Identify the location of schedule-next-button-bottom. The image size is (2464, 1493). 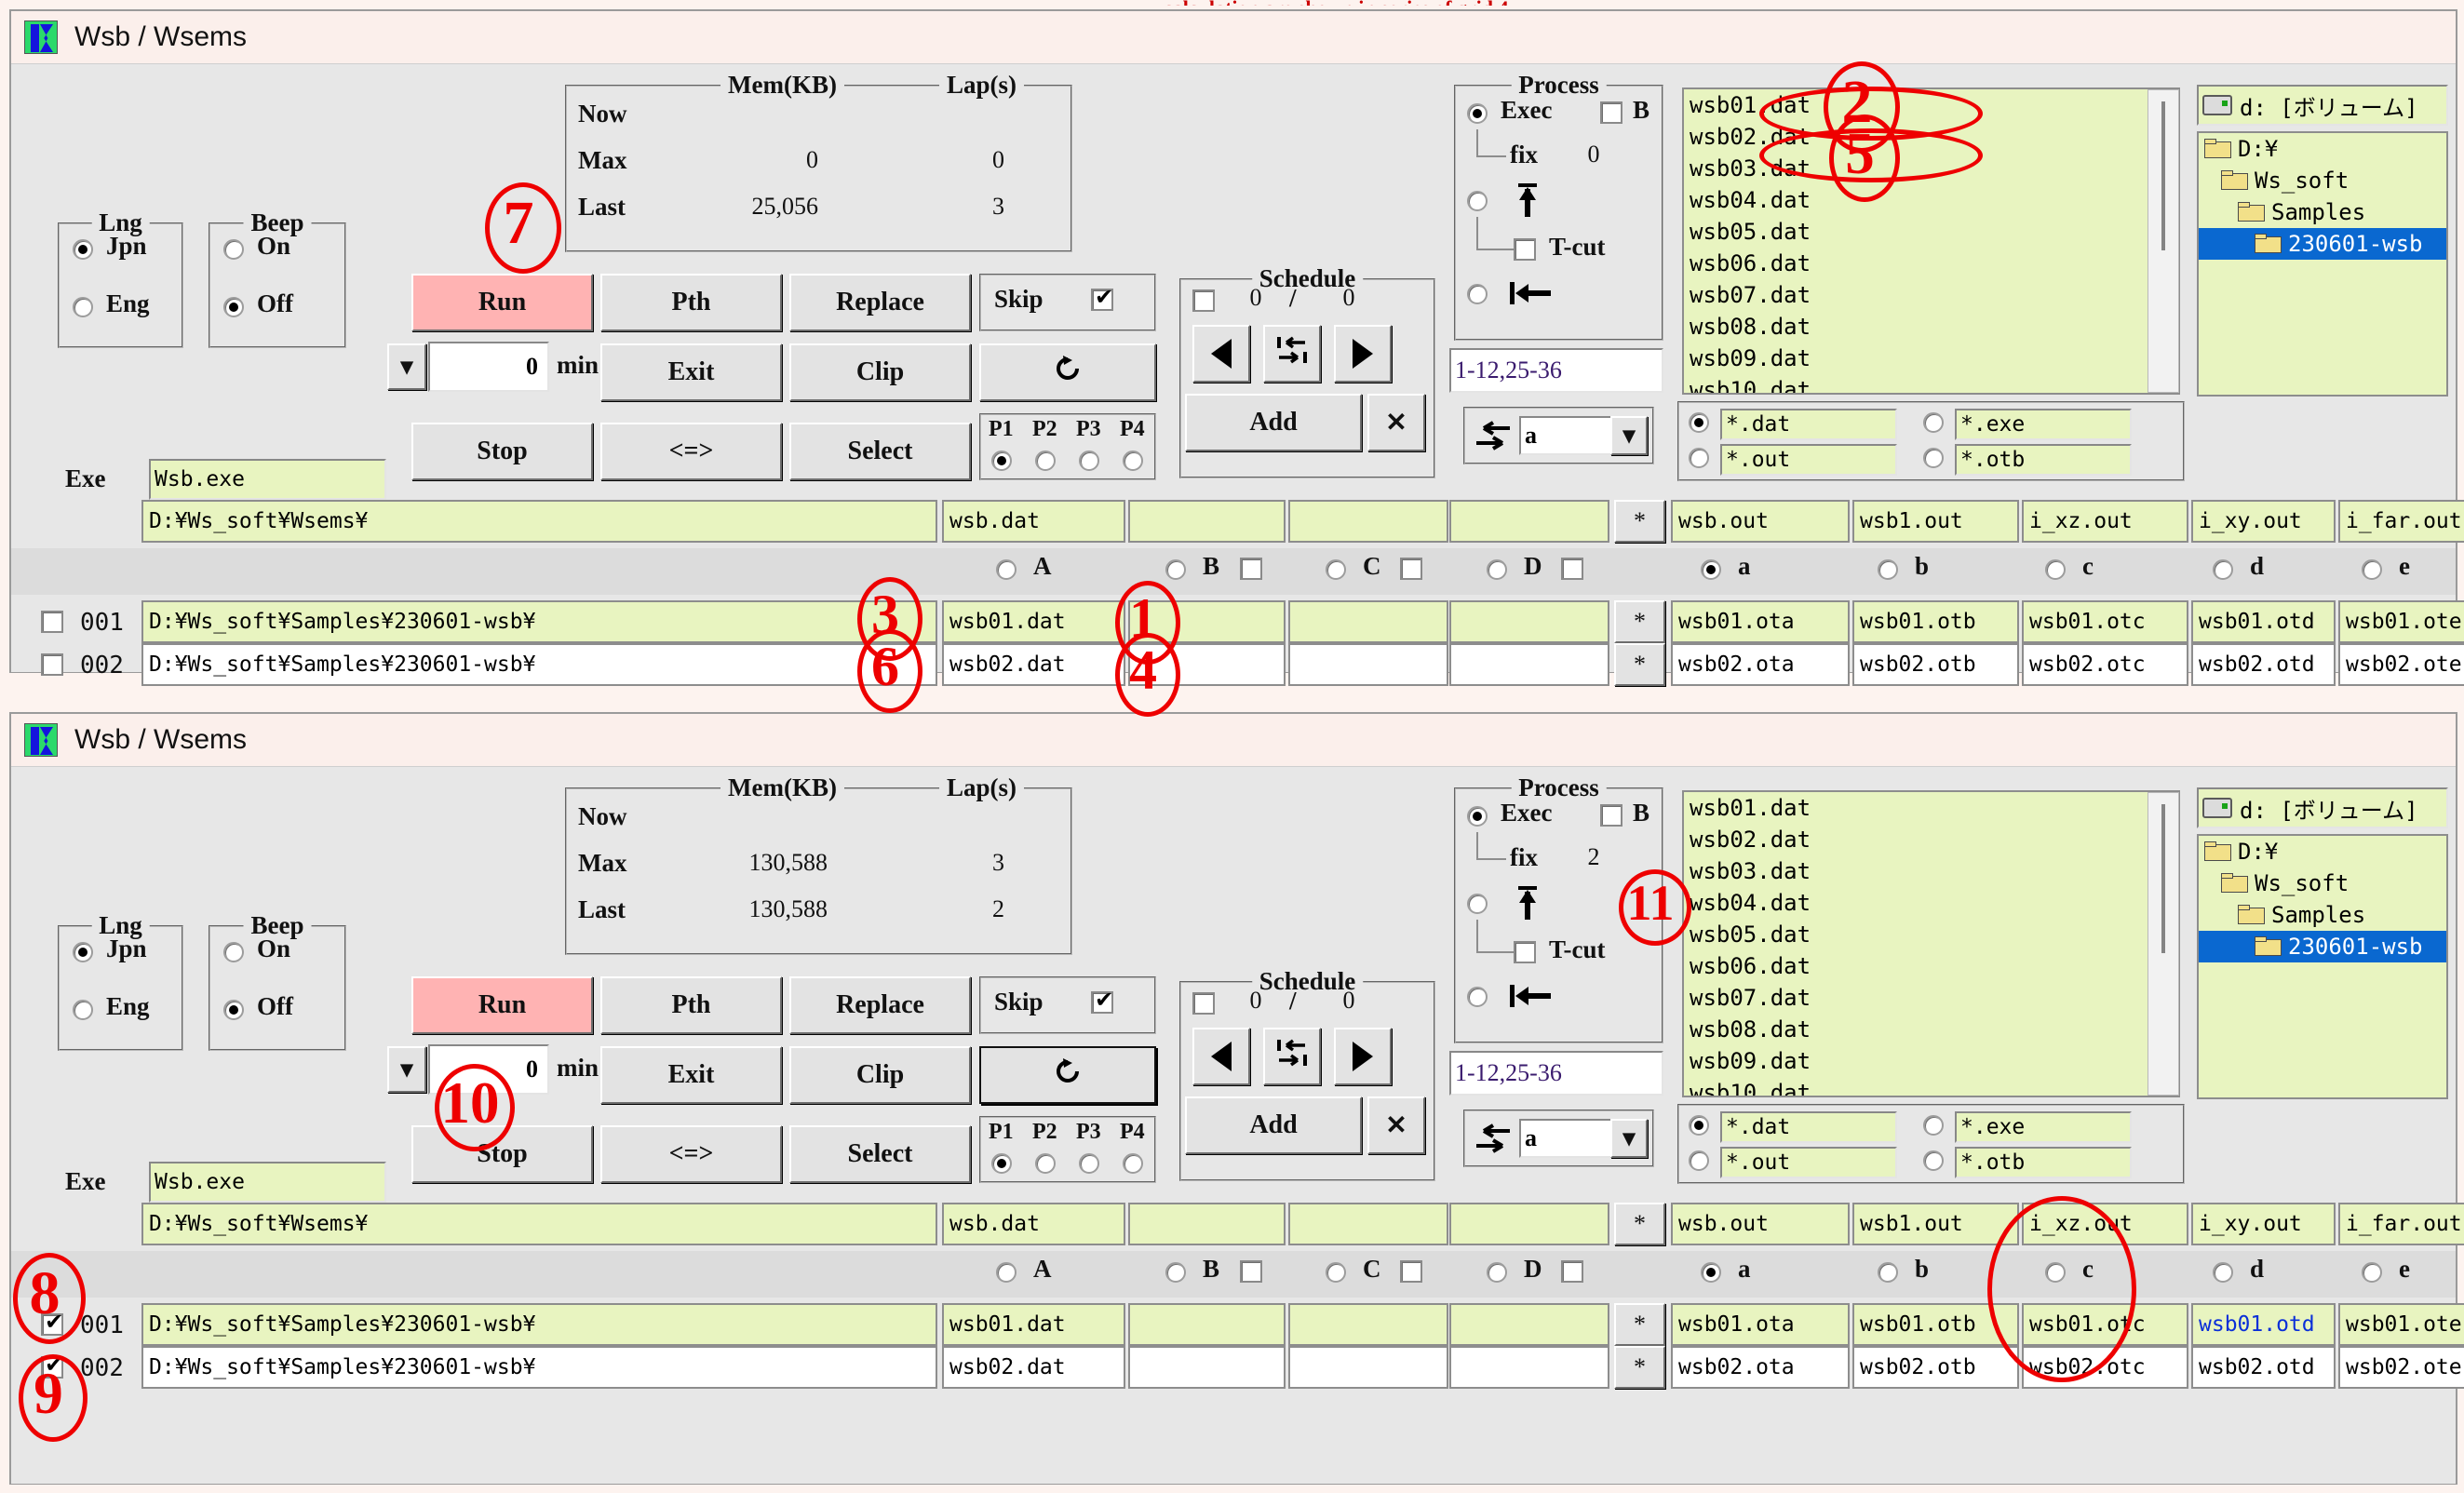
(1363, 1056).